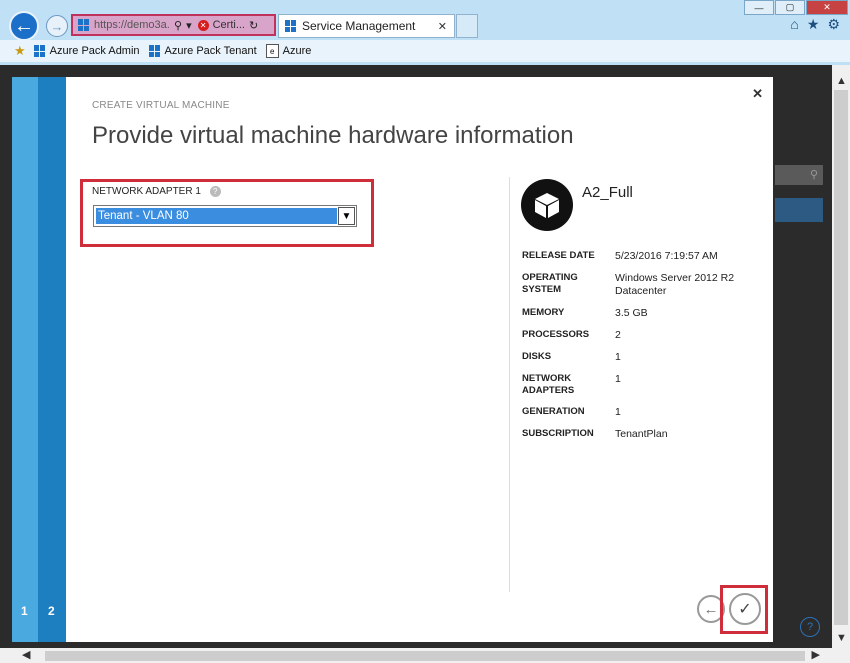 The height and width of the screenshot is (663, 850). I want to click on close-window-button: ✕, so click(827, 7).